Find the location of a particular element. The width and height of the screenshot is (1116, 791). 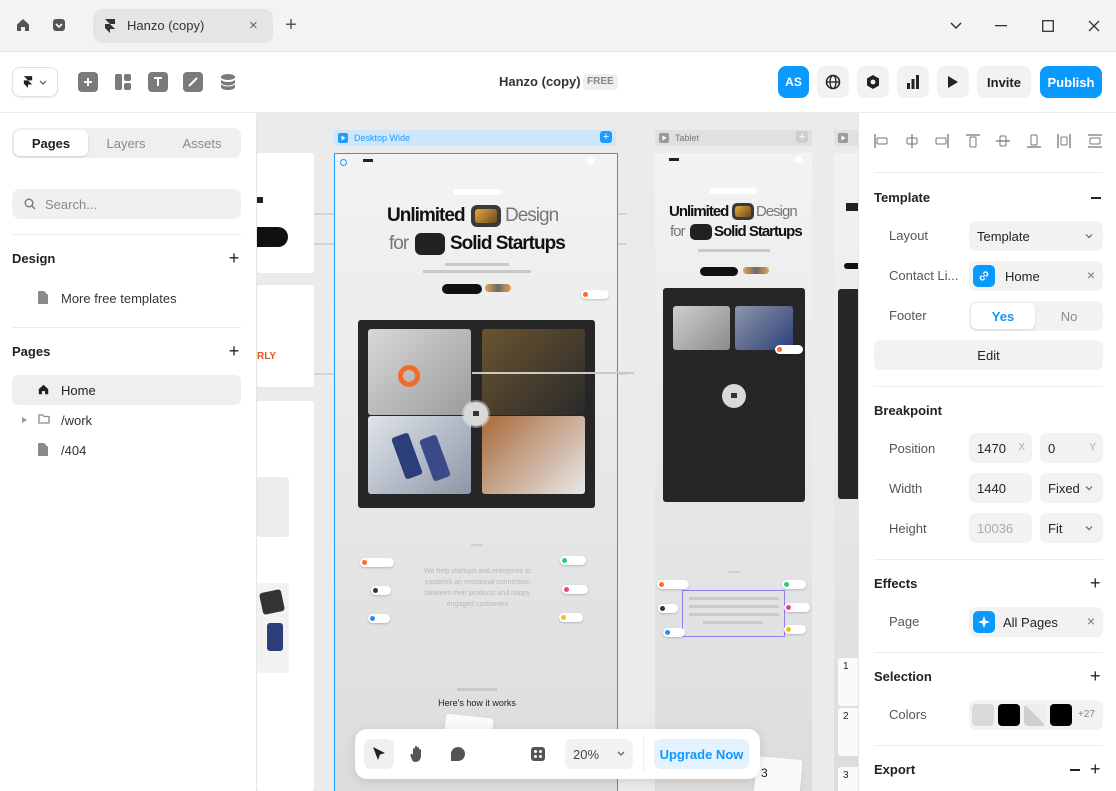

phone-headline-fragment is located at coordinates (852, 207).